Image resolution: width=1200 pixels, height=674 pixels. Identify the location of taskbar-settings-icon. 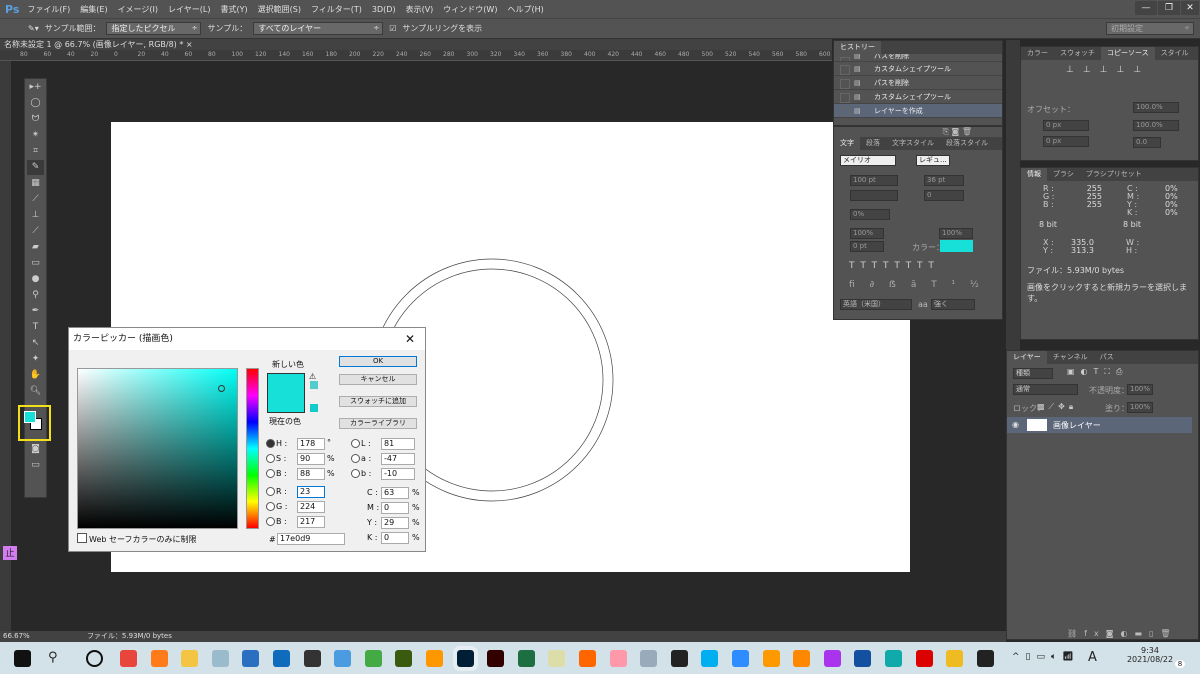
(312, 658).